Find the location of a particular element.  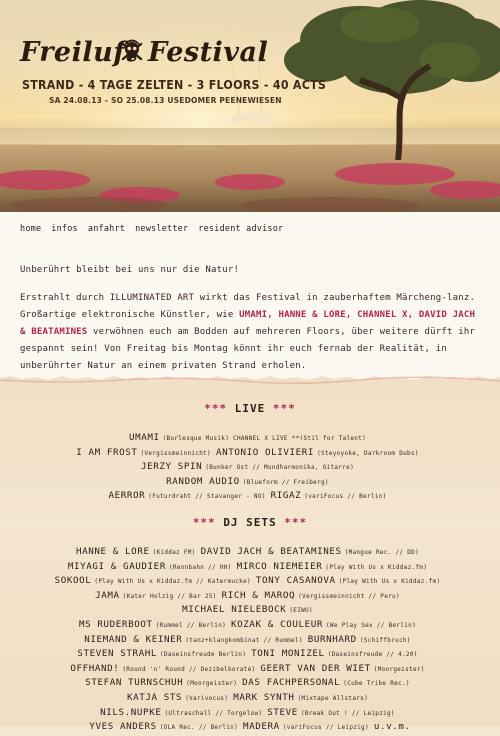

artist-name: UMAMI is located at coordinates (144, 437).